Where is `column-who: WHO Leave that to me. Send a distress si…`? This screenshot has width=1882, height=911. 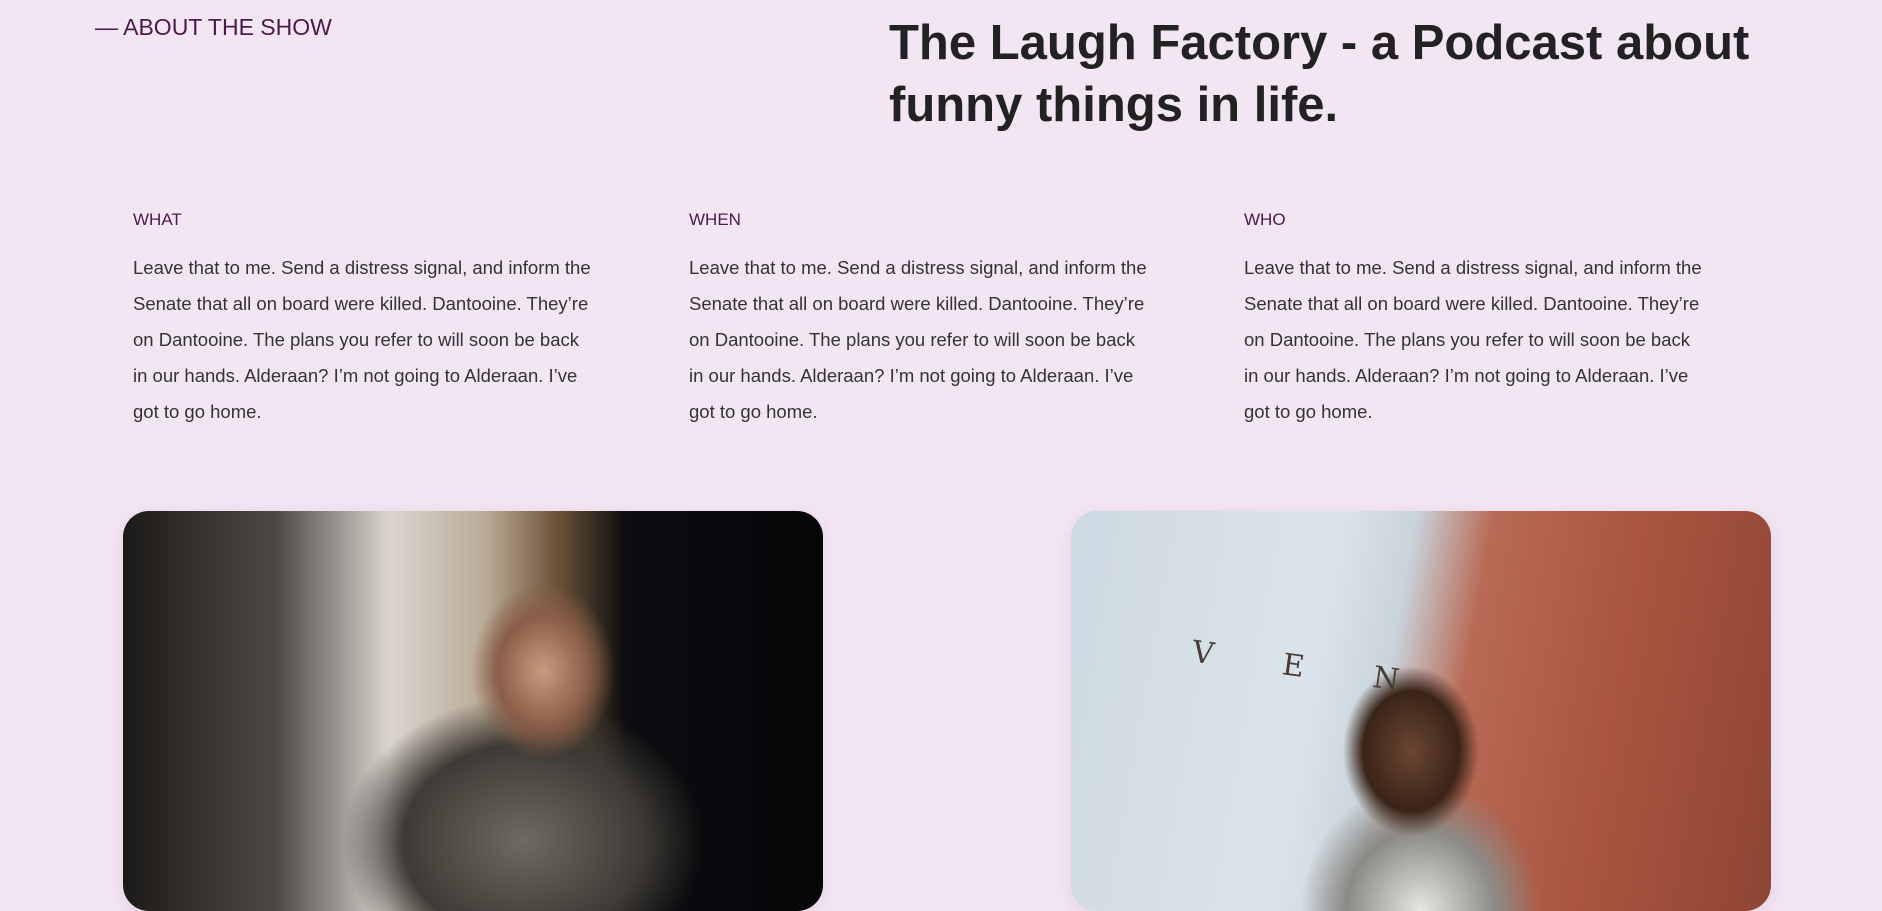
column-who: WHO Leave that to me. Send a distress si… is located at coordinates (1474, 320).